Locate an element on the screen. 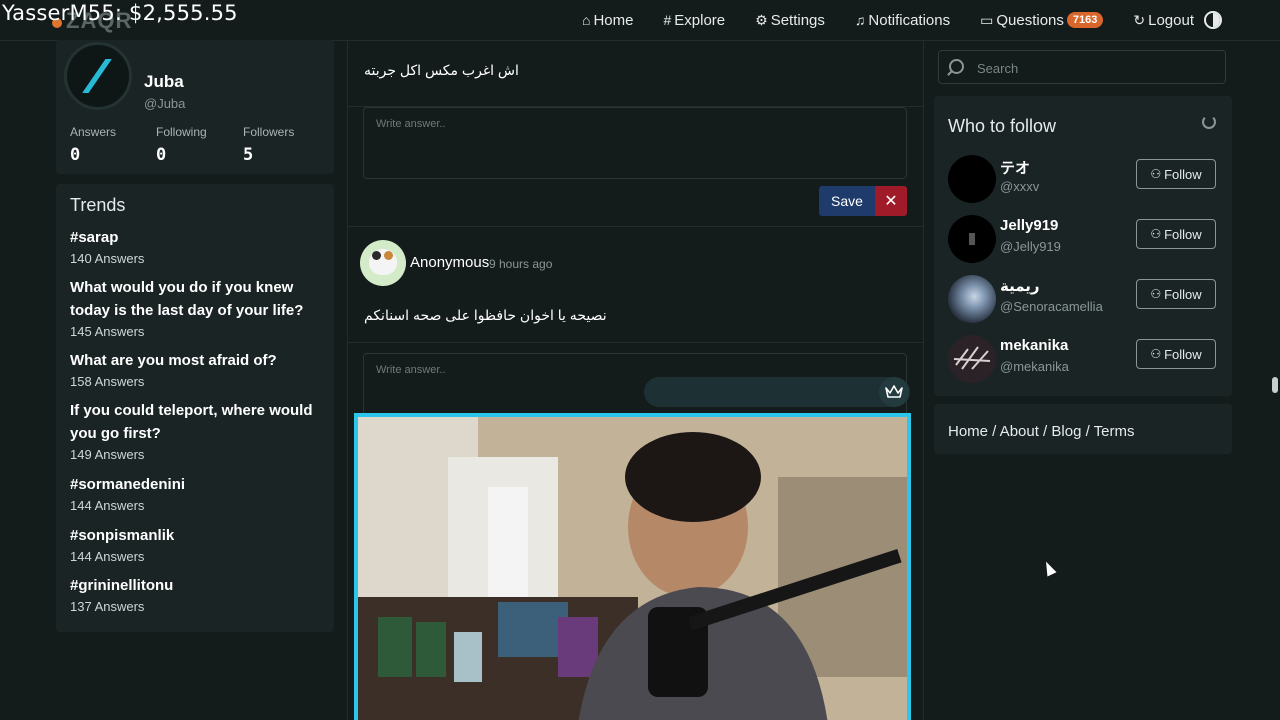 The width and height of the screenshot is (1280, 720). nav-settings: ⚙ Settings is located at coordinates (790, 20).